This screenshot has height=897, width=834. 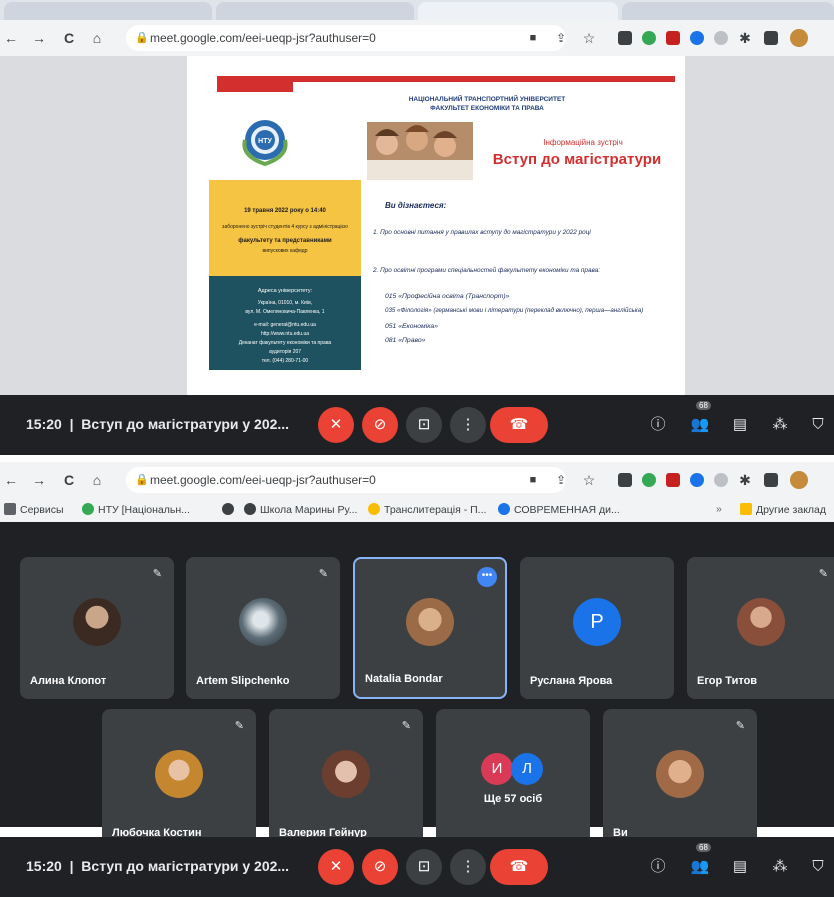 What do you see at coordinates (406, 726) in the screenshot?
I see `mic-muted-icon: ✎` at bounding box center [406, 726].